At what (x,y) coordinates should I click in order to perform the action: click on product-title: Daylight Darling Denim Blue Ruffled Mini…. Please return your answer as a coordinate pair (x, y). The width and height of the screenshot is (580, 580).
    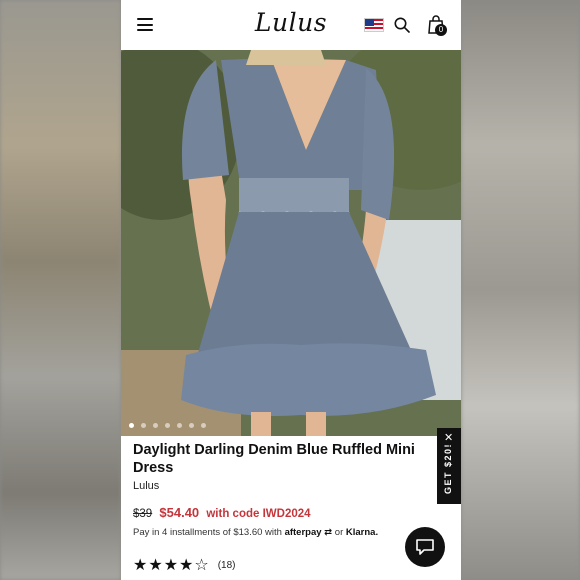
    Looking at the image, I should click on (274, 459).